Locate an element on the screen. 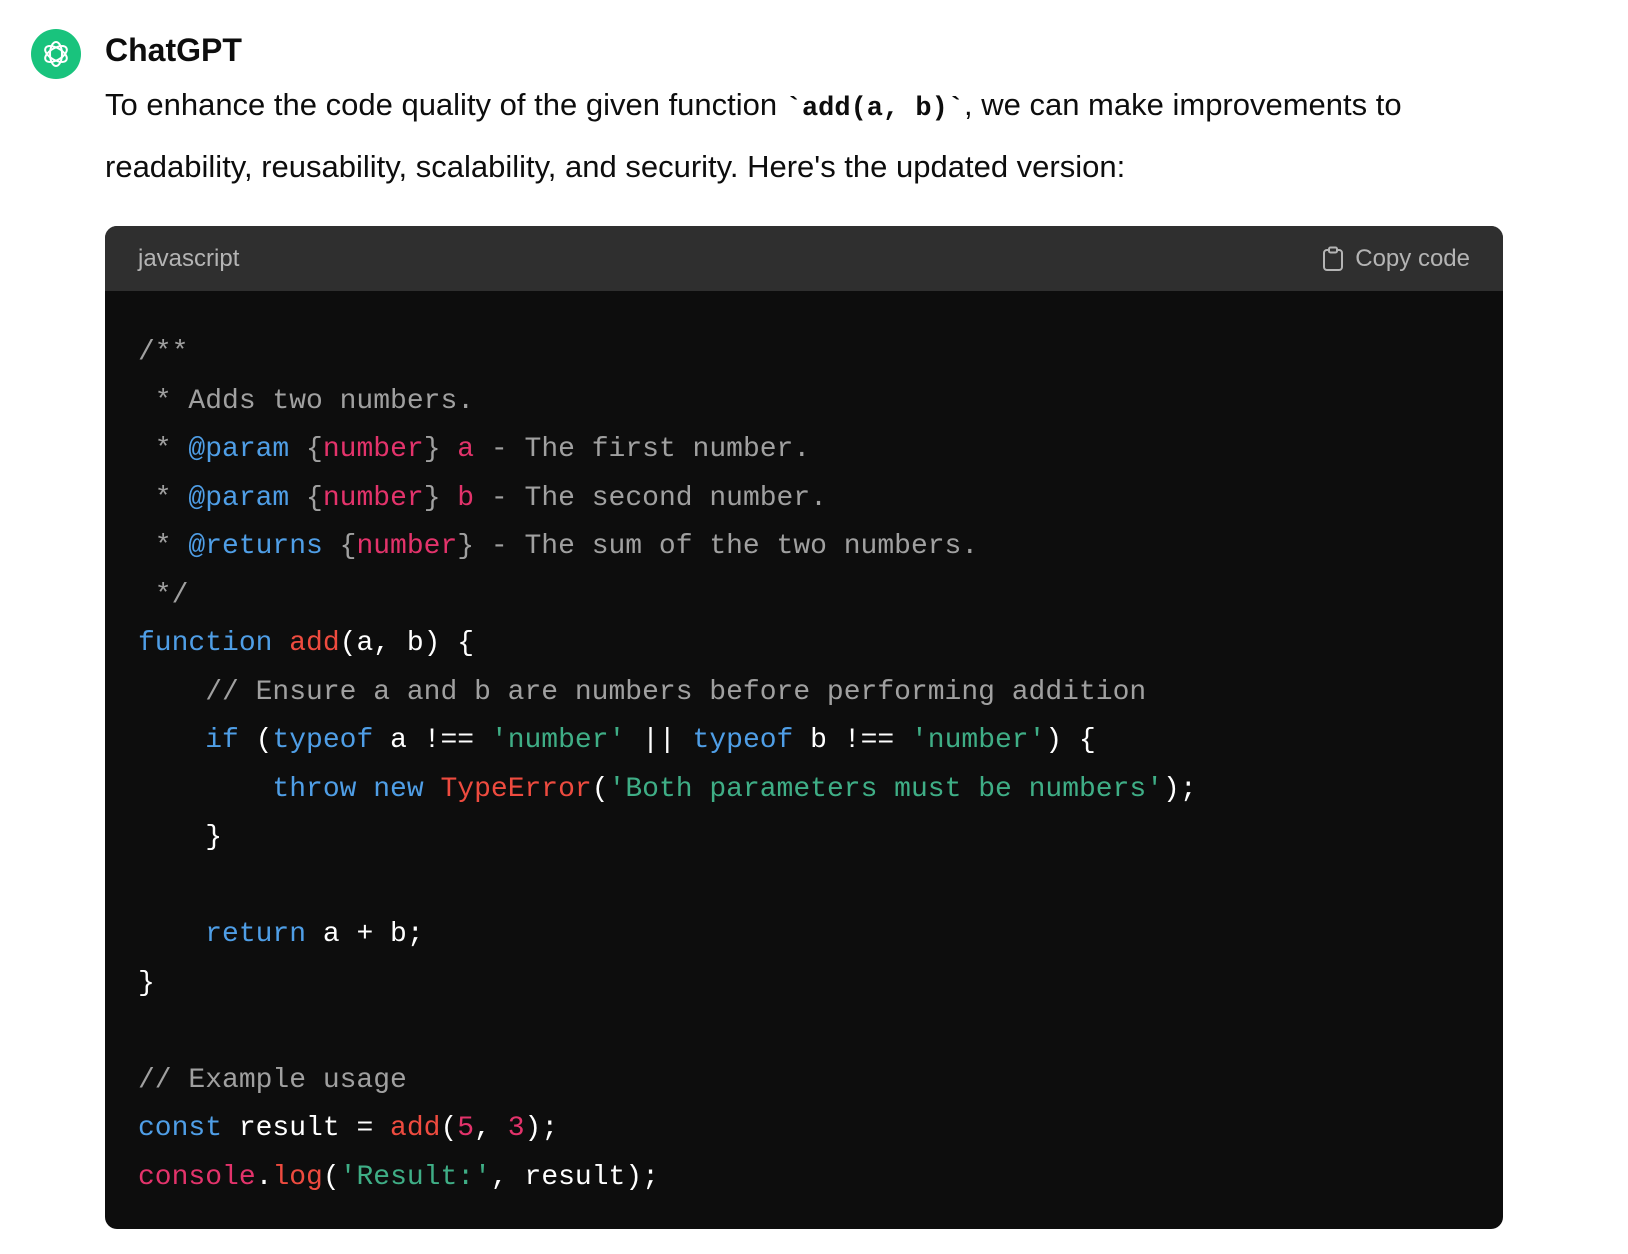 The image size is (1628, 1254). code-token: a !== is located at coordinates (432, 740).